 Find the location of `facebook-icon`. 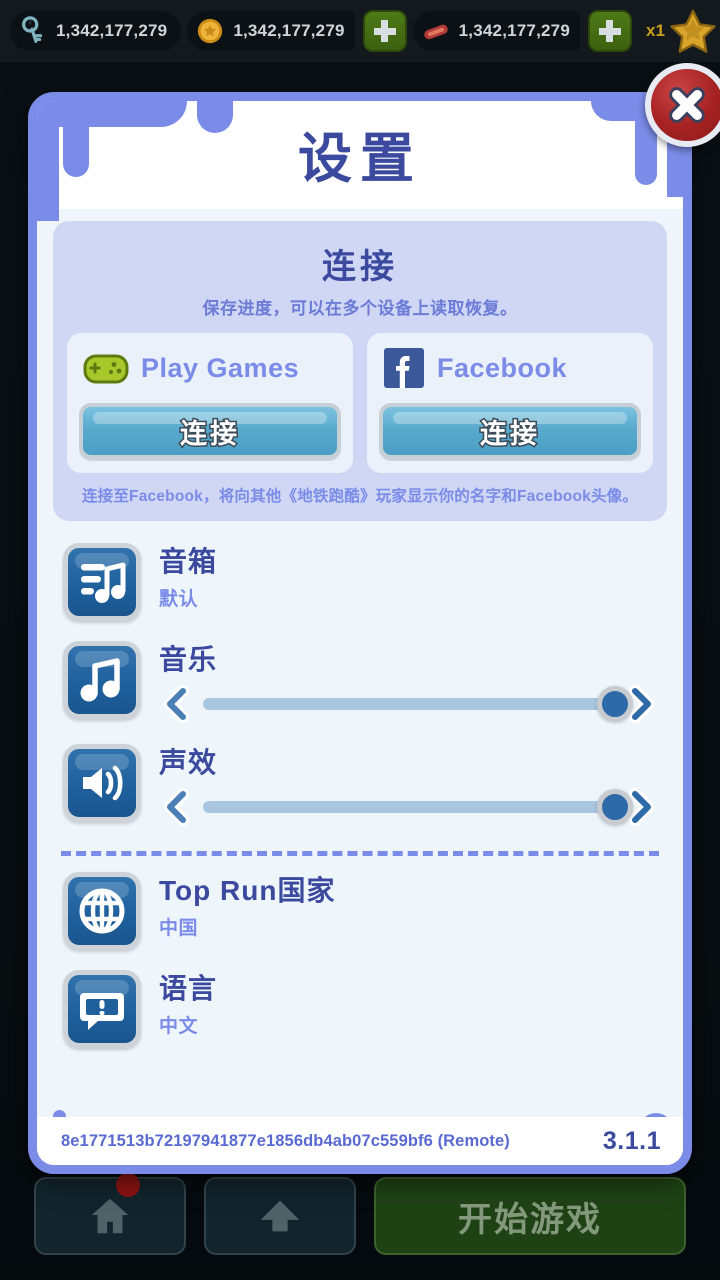

facebook-icon is located at coordinates (404, 368).